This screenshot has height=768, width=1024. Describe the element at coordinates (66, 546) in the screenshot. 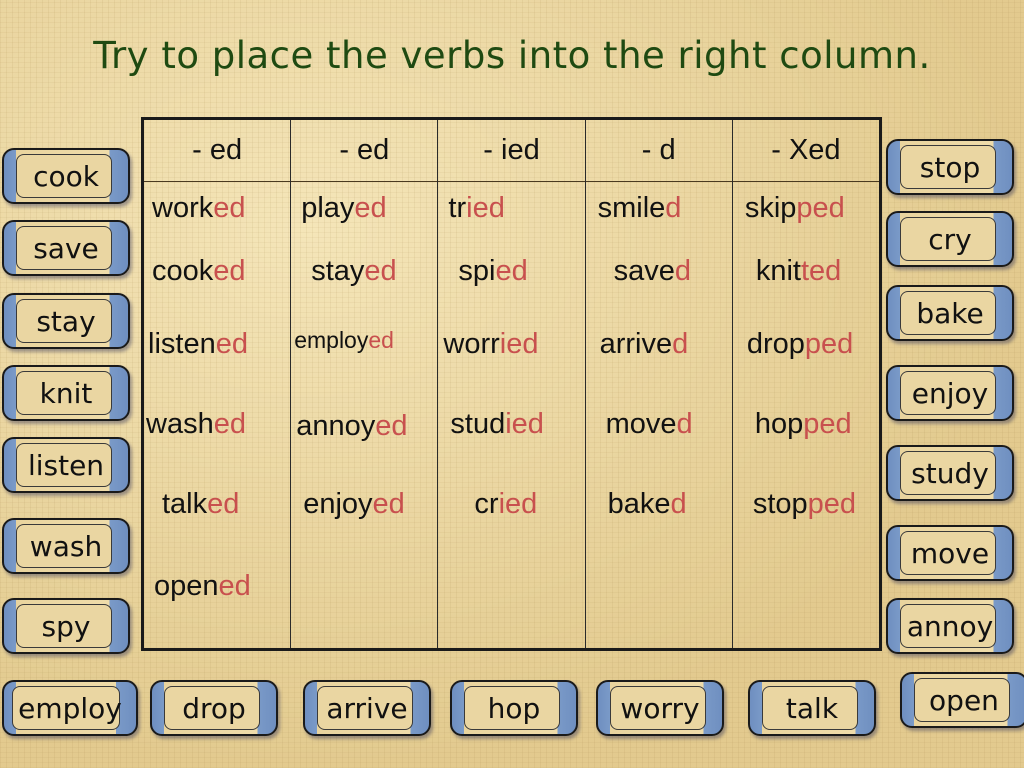

I see `verb-tile-wash: wash` at that location.